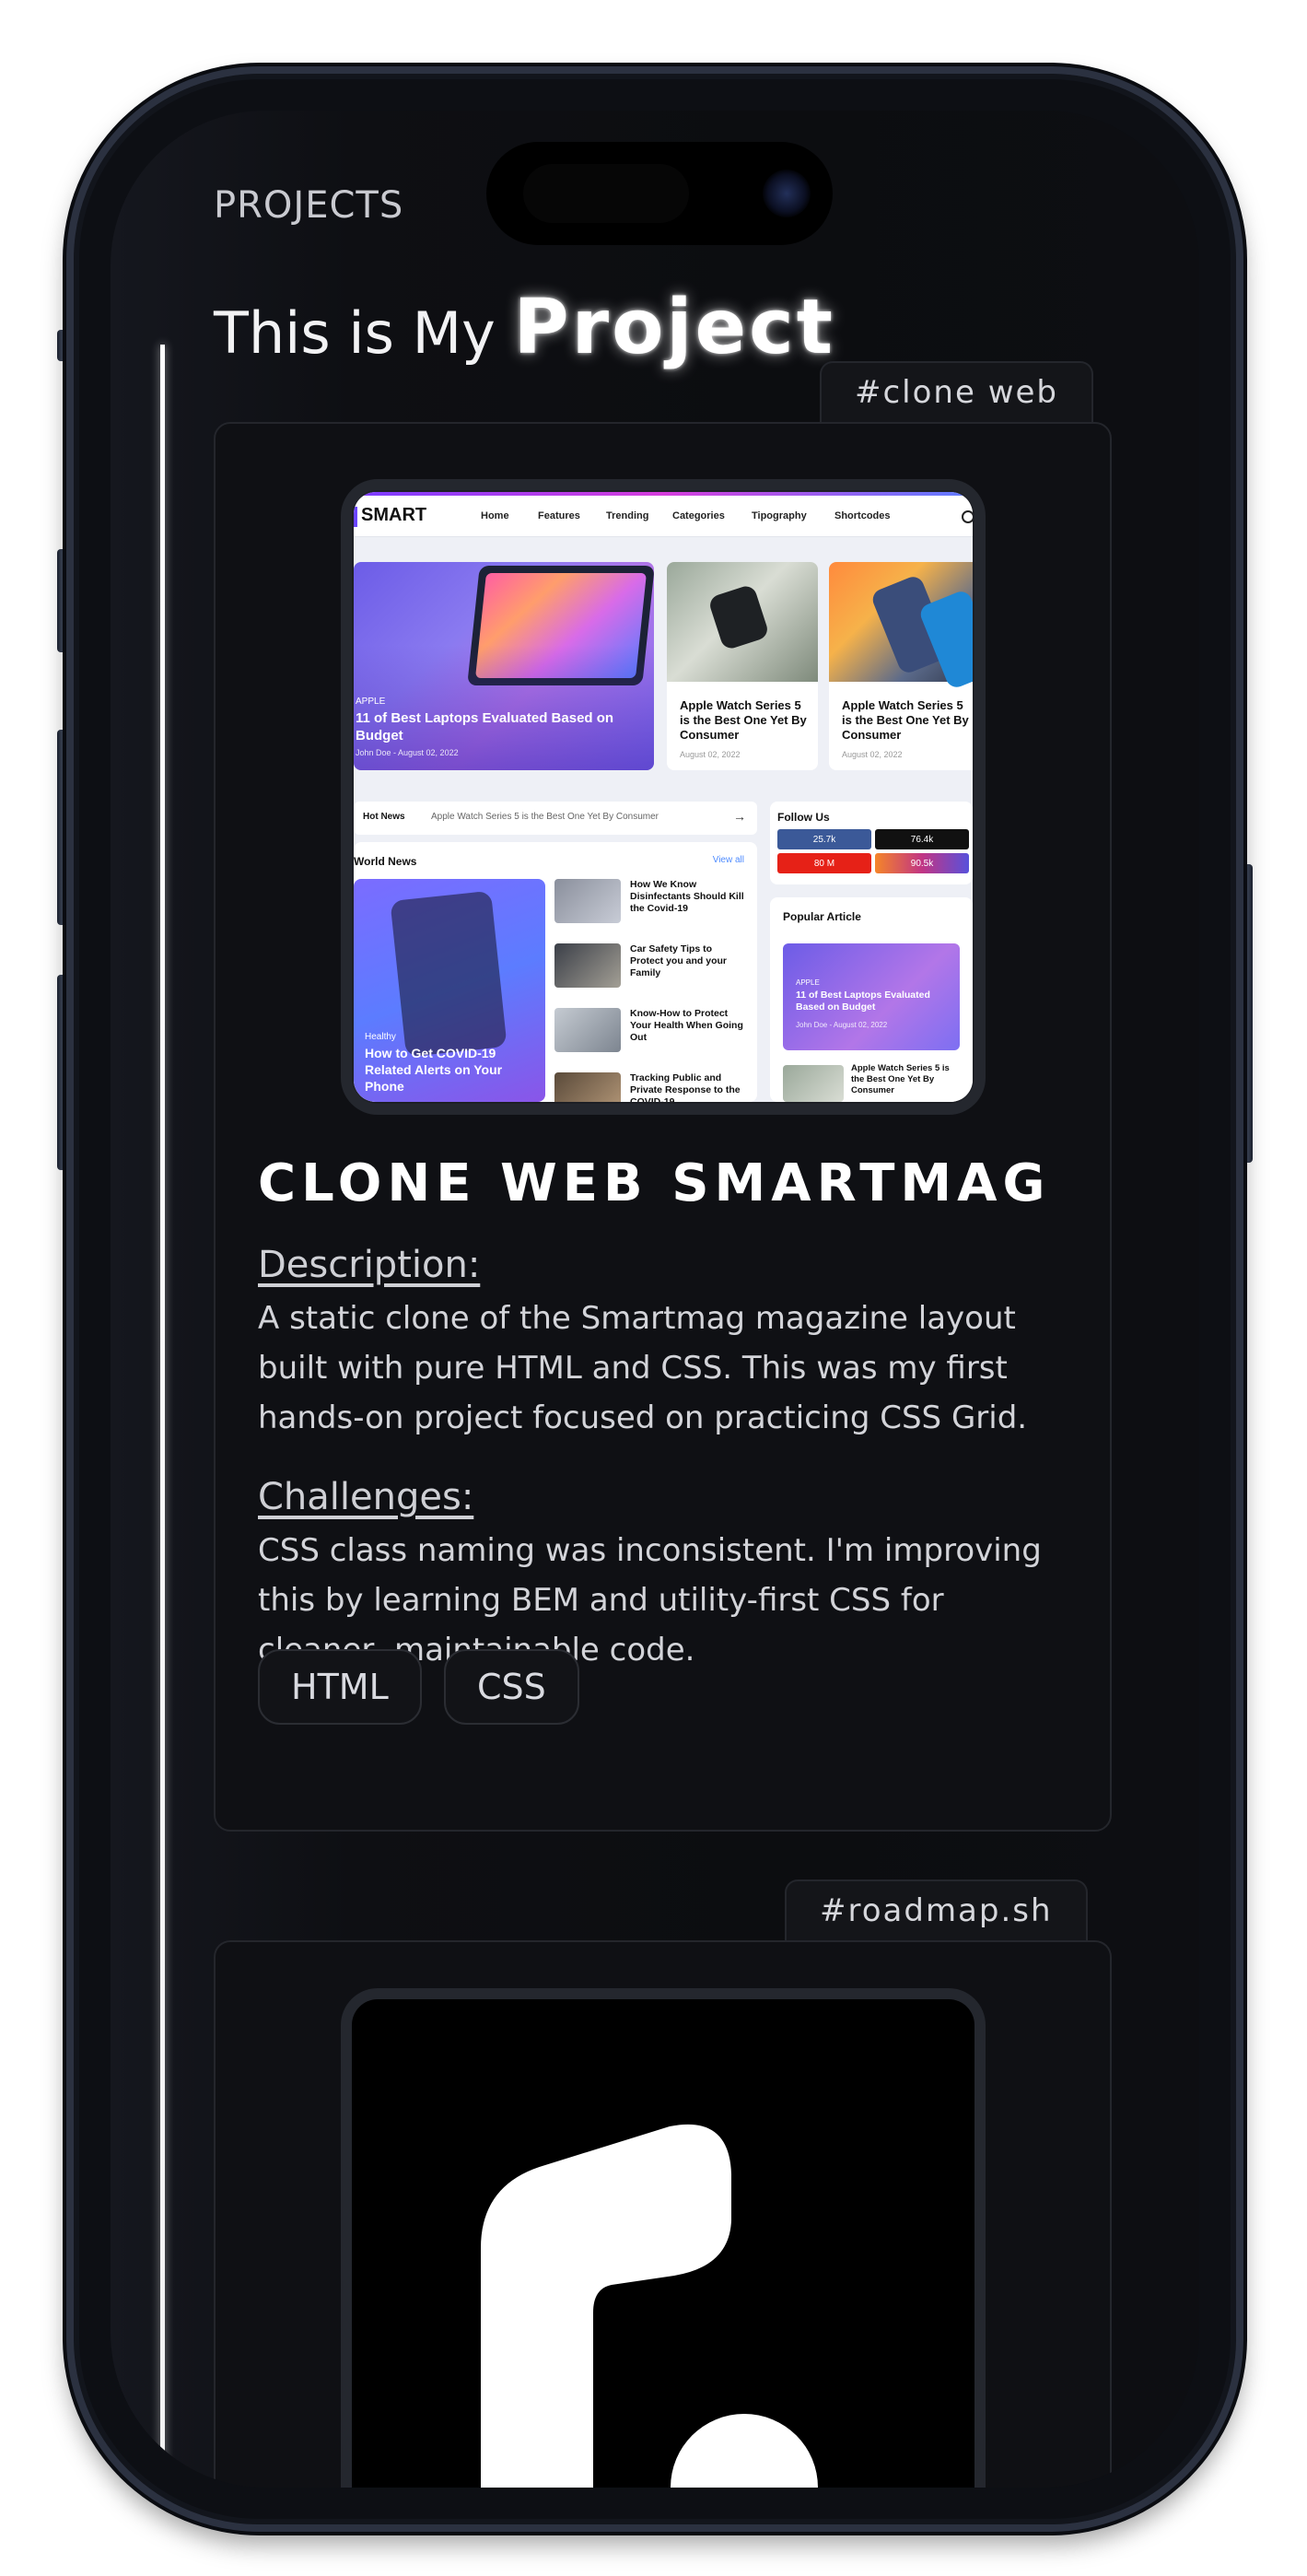 The width and height of the screenshot is (1307, 2576). Describe the element at coordinates (381, 1037) in the screenshot. I see `preview-feature-category: Healthy` at that location.